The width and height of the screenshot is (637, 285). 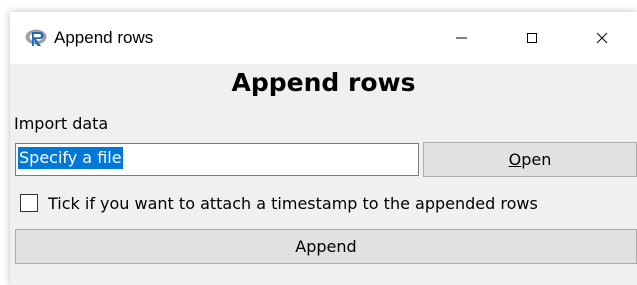 I want to click on file-path-value: Specify a file, so click(x=70, y=158).